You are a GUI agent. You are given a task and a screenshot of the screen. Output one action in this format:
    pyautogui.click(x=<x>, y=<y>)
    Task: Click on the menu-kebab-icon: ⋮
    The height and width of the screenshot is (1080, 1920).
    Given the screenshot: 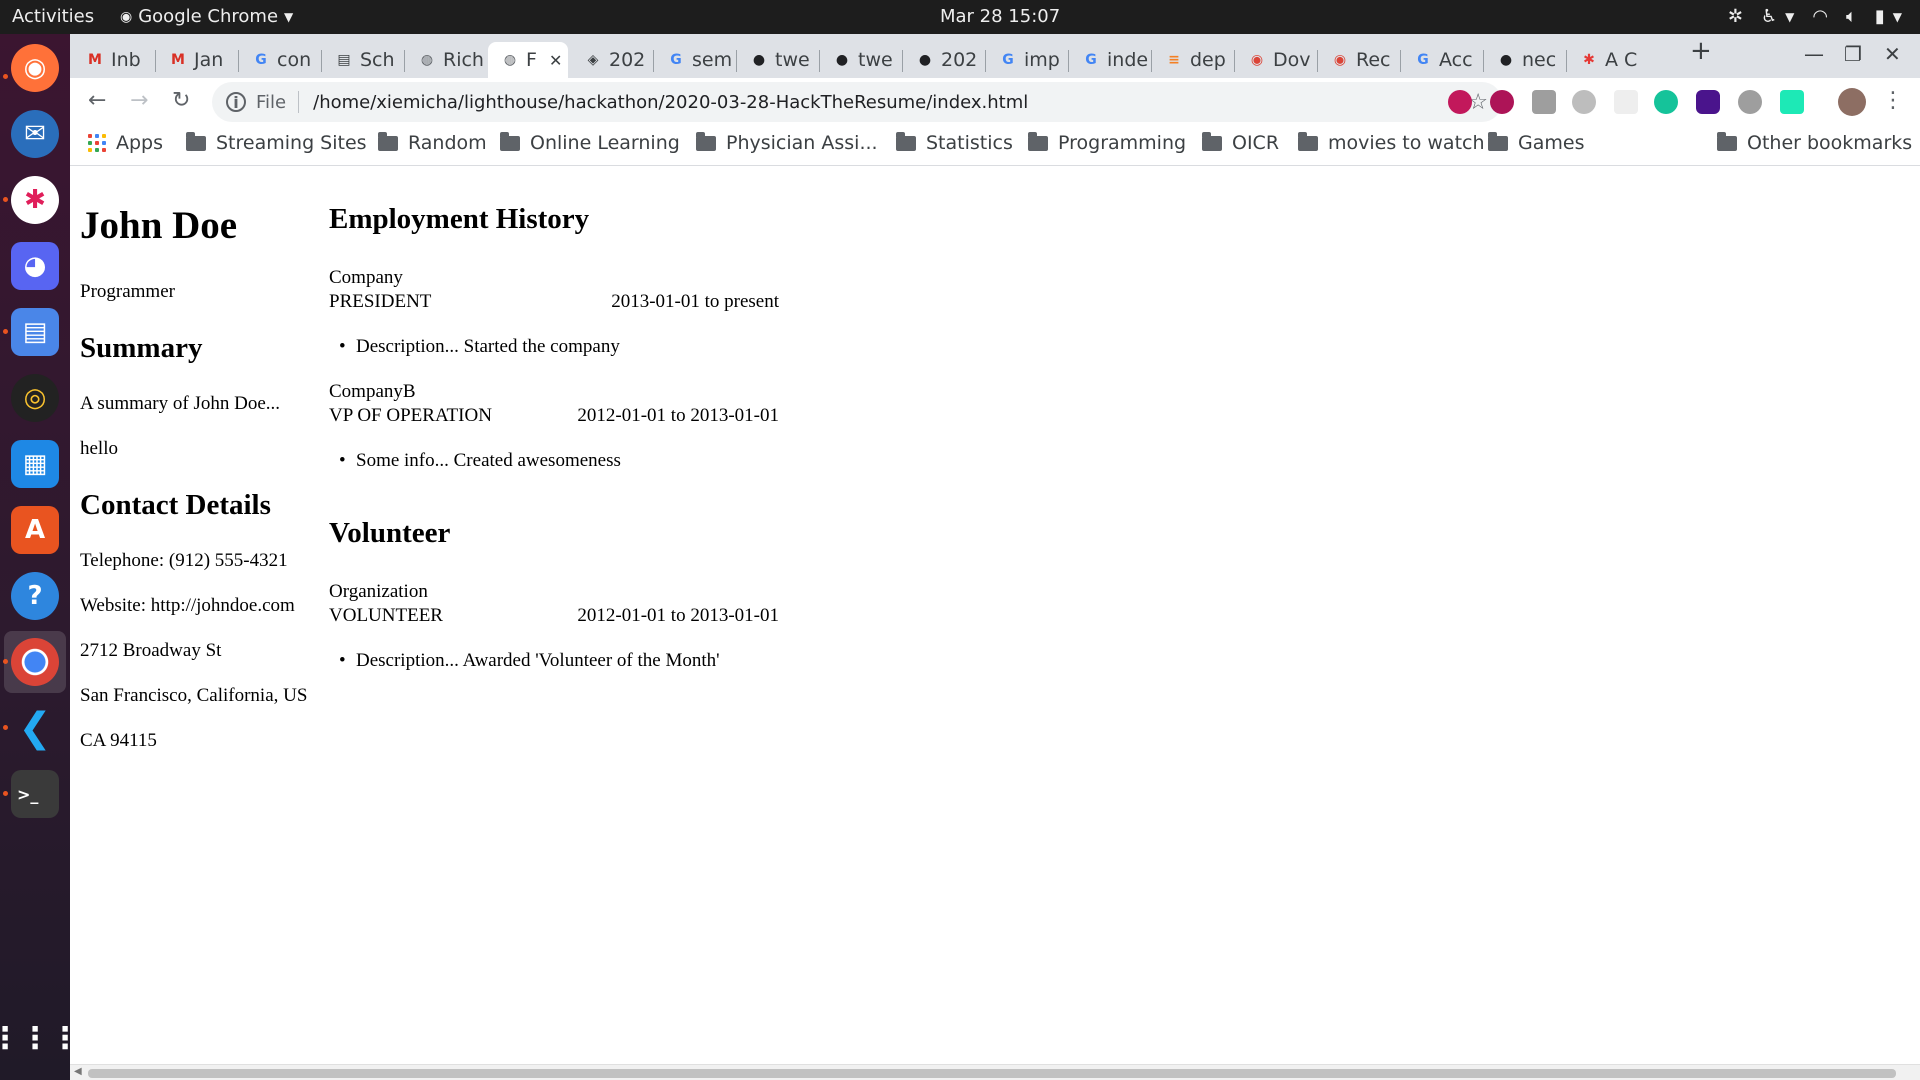 What is the action you would take?
    pyautogui.click(x=1893, y=100)
    